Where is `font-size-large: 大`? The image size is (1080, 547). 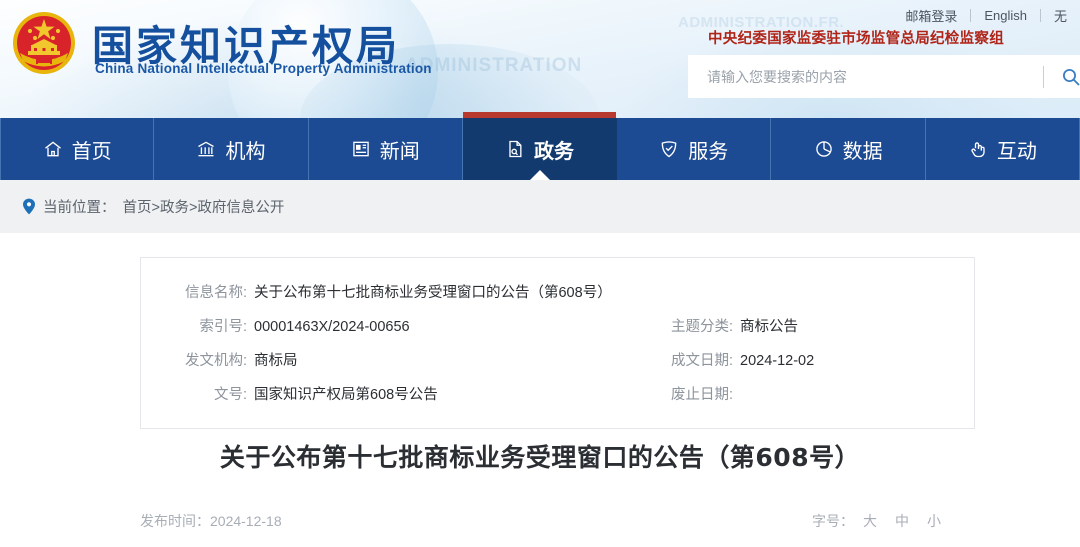
font-size-large: 大 is located at coordinates (870, 521).